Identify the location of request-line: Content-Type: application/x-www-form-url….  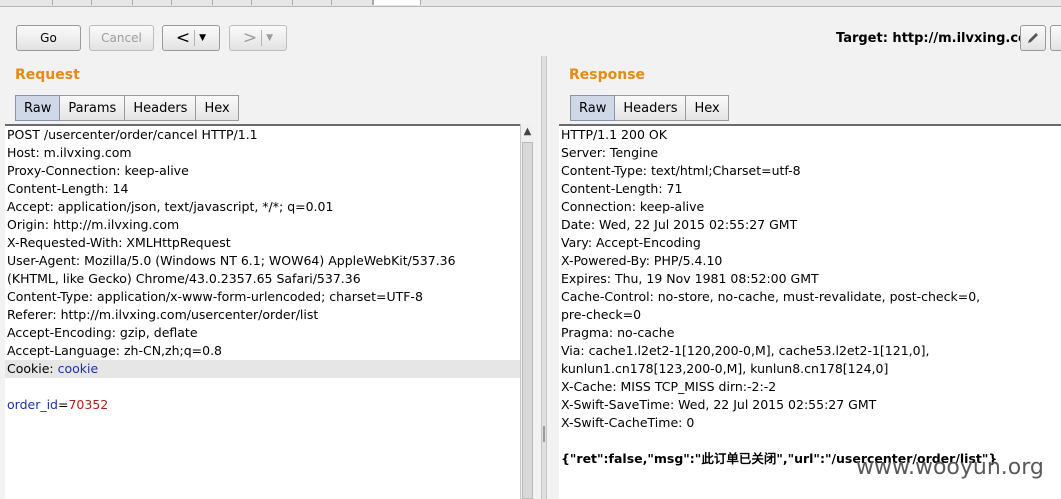
(215, 296).